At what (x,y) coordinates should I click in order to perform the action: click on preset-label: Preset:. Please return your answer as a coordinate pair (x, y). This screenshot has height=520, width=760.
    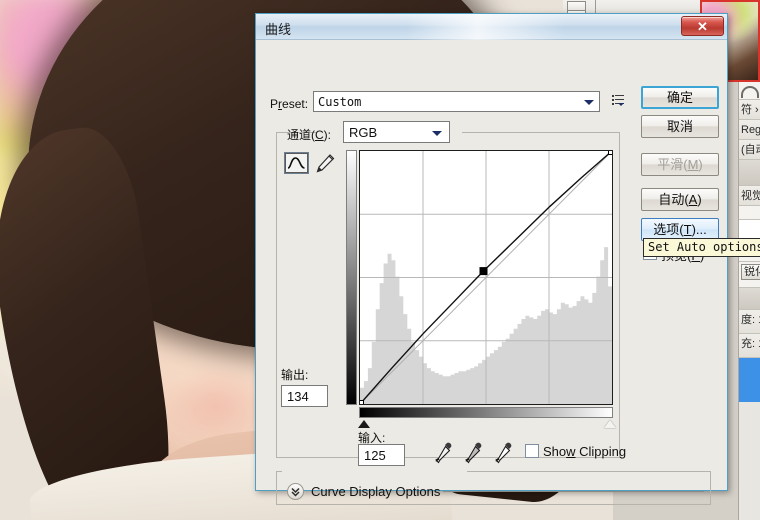
    Looking at the image, I should click on (289, 104).